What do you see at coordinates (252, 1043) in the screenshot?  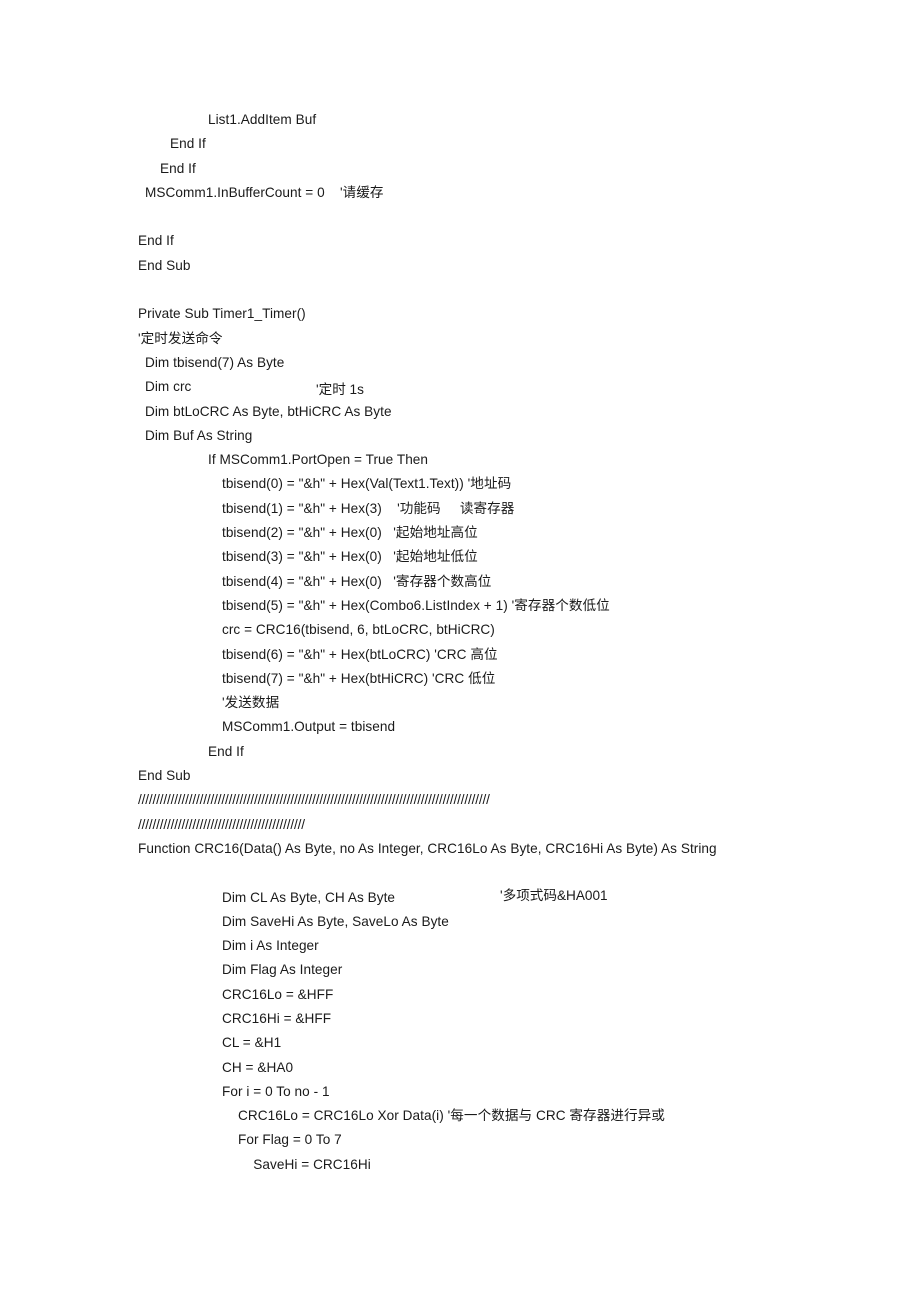 I see `code-line: CL = &H1` at bounding box center [252, 1043].